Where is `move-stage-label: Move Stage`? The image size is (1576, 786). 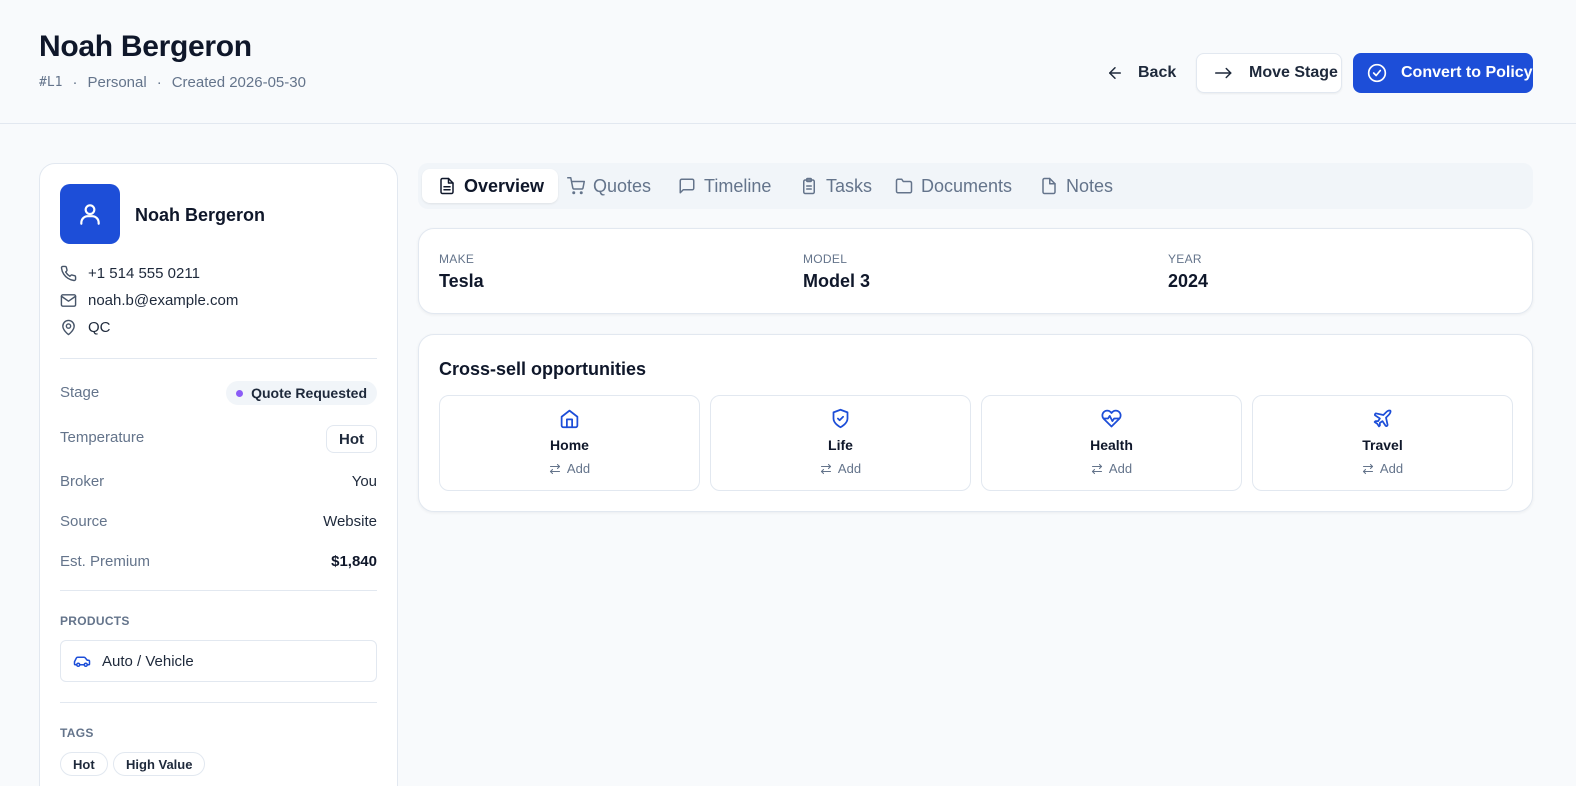
move-stage-label: Move Stage is located at coordinates (1293, 72).